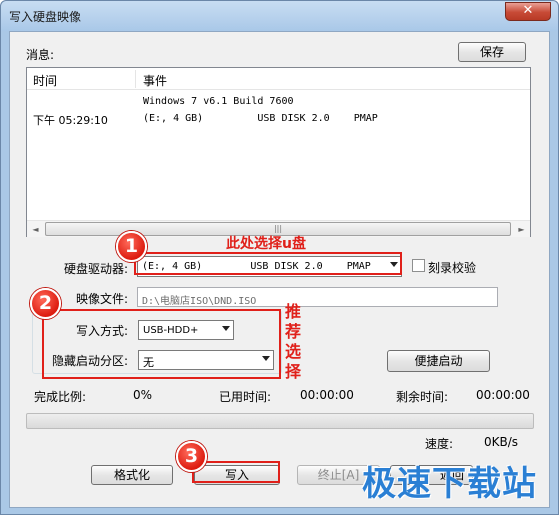 Image resolution: width=559 pixels, height=515 pixels. Describe the element at coordinates (131, 246) in the screenshot. I see `step-badge-1: 1` at that location.